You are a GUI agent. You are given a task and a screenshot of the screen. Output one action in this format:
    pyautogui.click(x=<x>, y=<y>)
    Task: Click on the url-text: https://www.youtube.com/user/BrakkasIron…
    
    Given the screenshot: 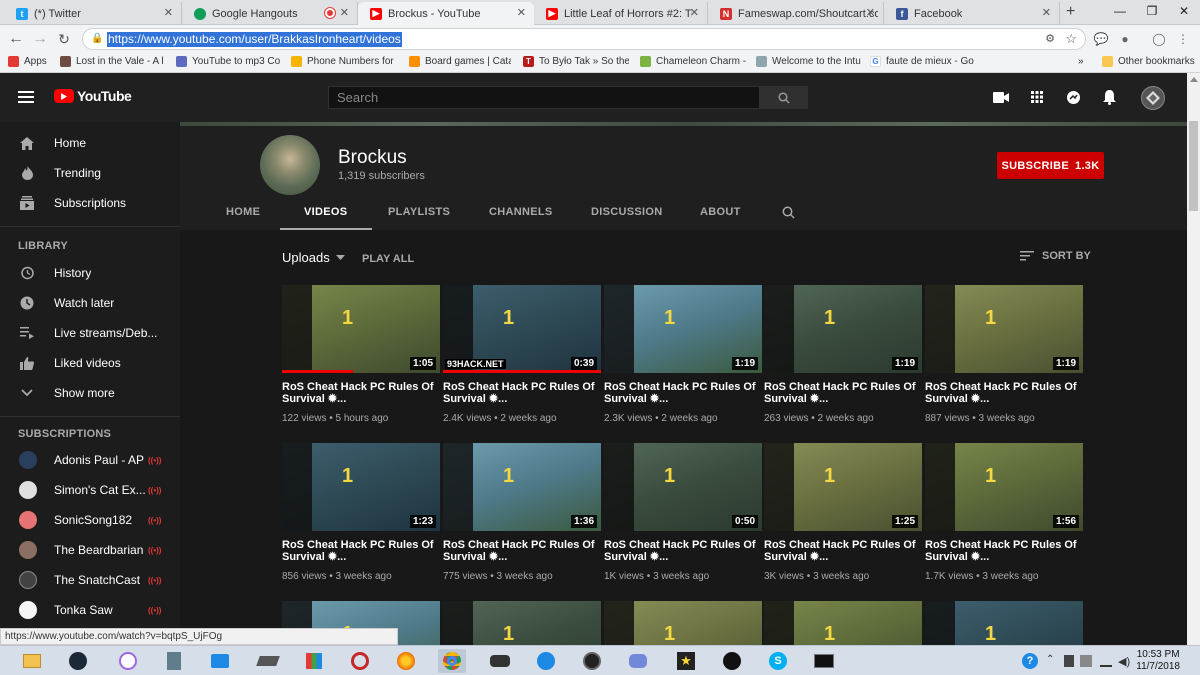 What is the action you would take?
    pyautogui.click(x=254, y=39)
    